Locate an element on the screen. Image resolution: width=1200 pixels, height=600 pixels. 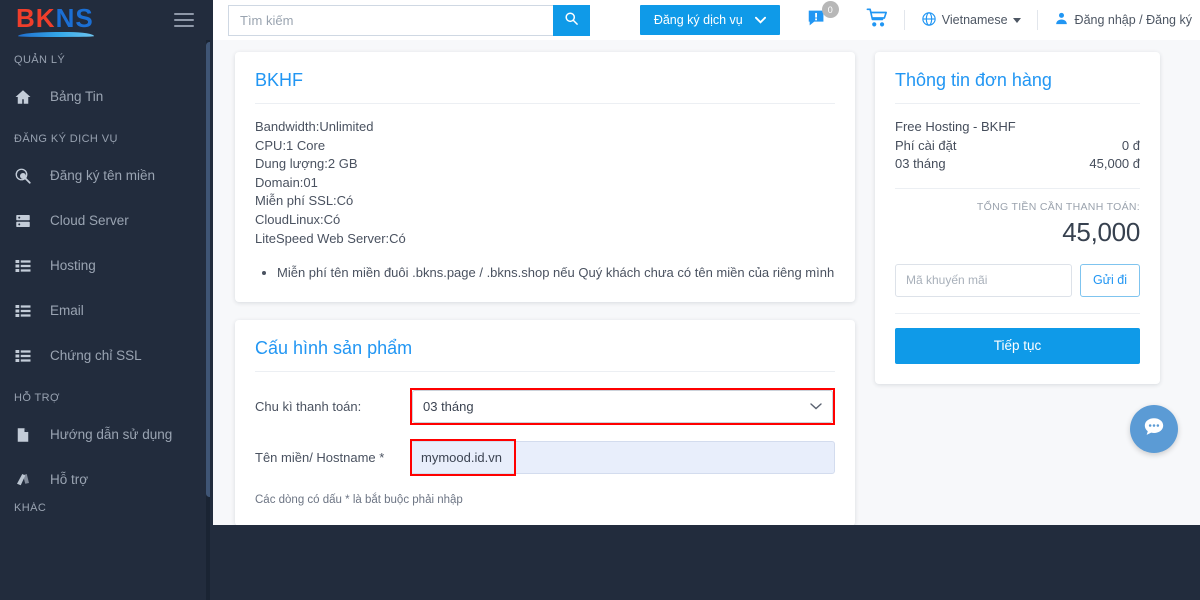
sidebar-item-label: Đăng ký tên miền is located at coordinates (103, 175).